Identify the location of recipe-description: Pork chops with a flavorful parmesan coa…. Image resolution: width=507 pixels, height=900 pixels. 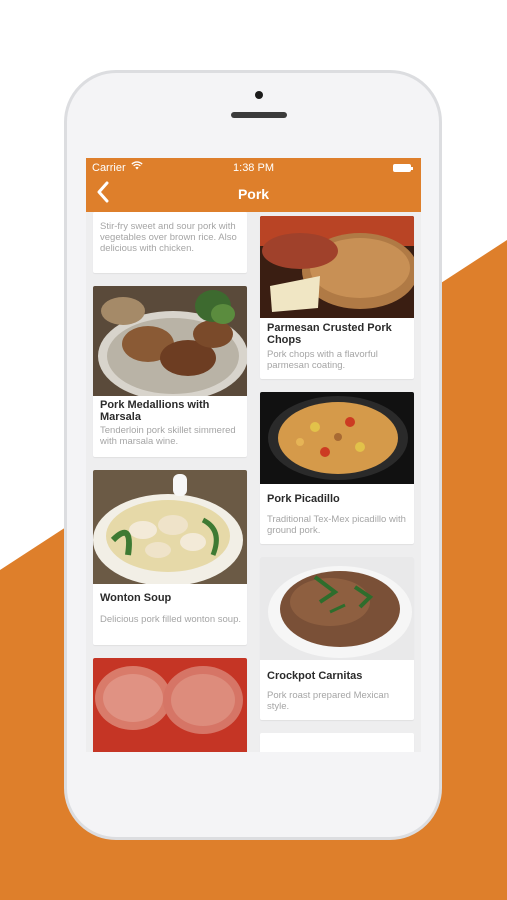
(322, 360).